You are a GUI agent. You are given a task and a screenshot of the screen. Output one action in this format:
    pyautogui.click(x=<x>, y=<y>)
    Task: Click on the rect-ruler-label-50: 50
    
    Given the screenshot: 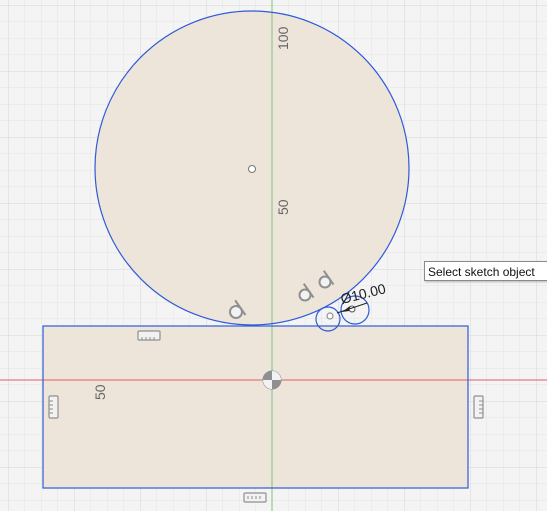 What is the action you would take?
    pyautogui.click(x=100, y=392)
    